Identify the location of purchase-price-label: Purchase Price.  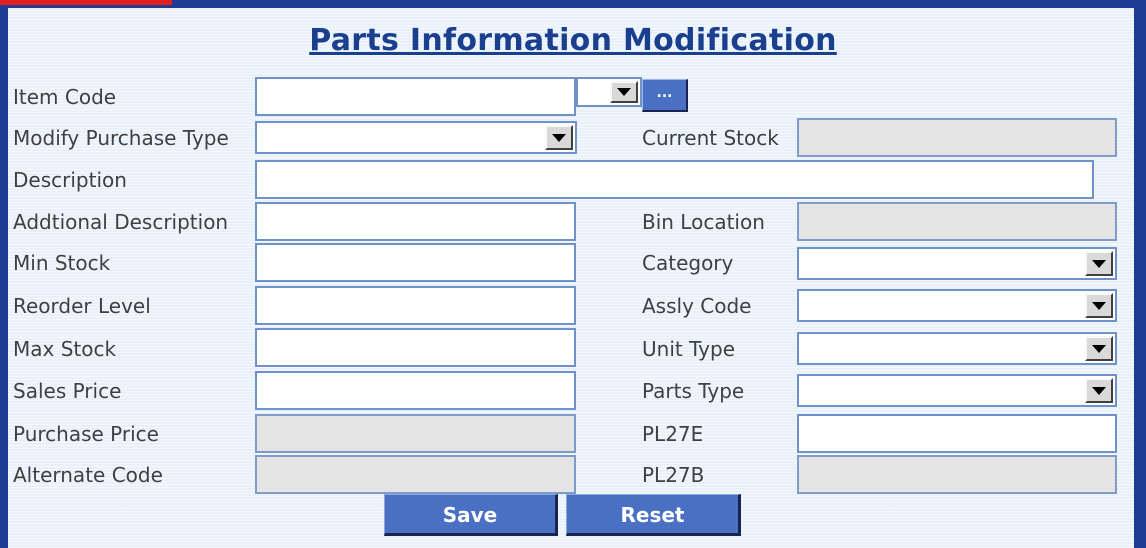
(86, 434).